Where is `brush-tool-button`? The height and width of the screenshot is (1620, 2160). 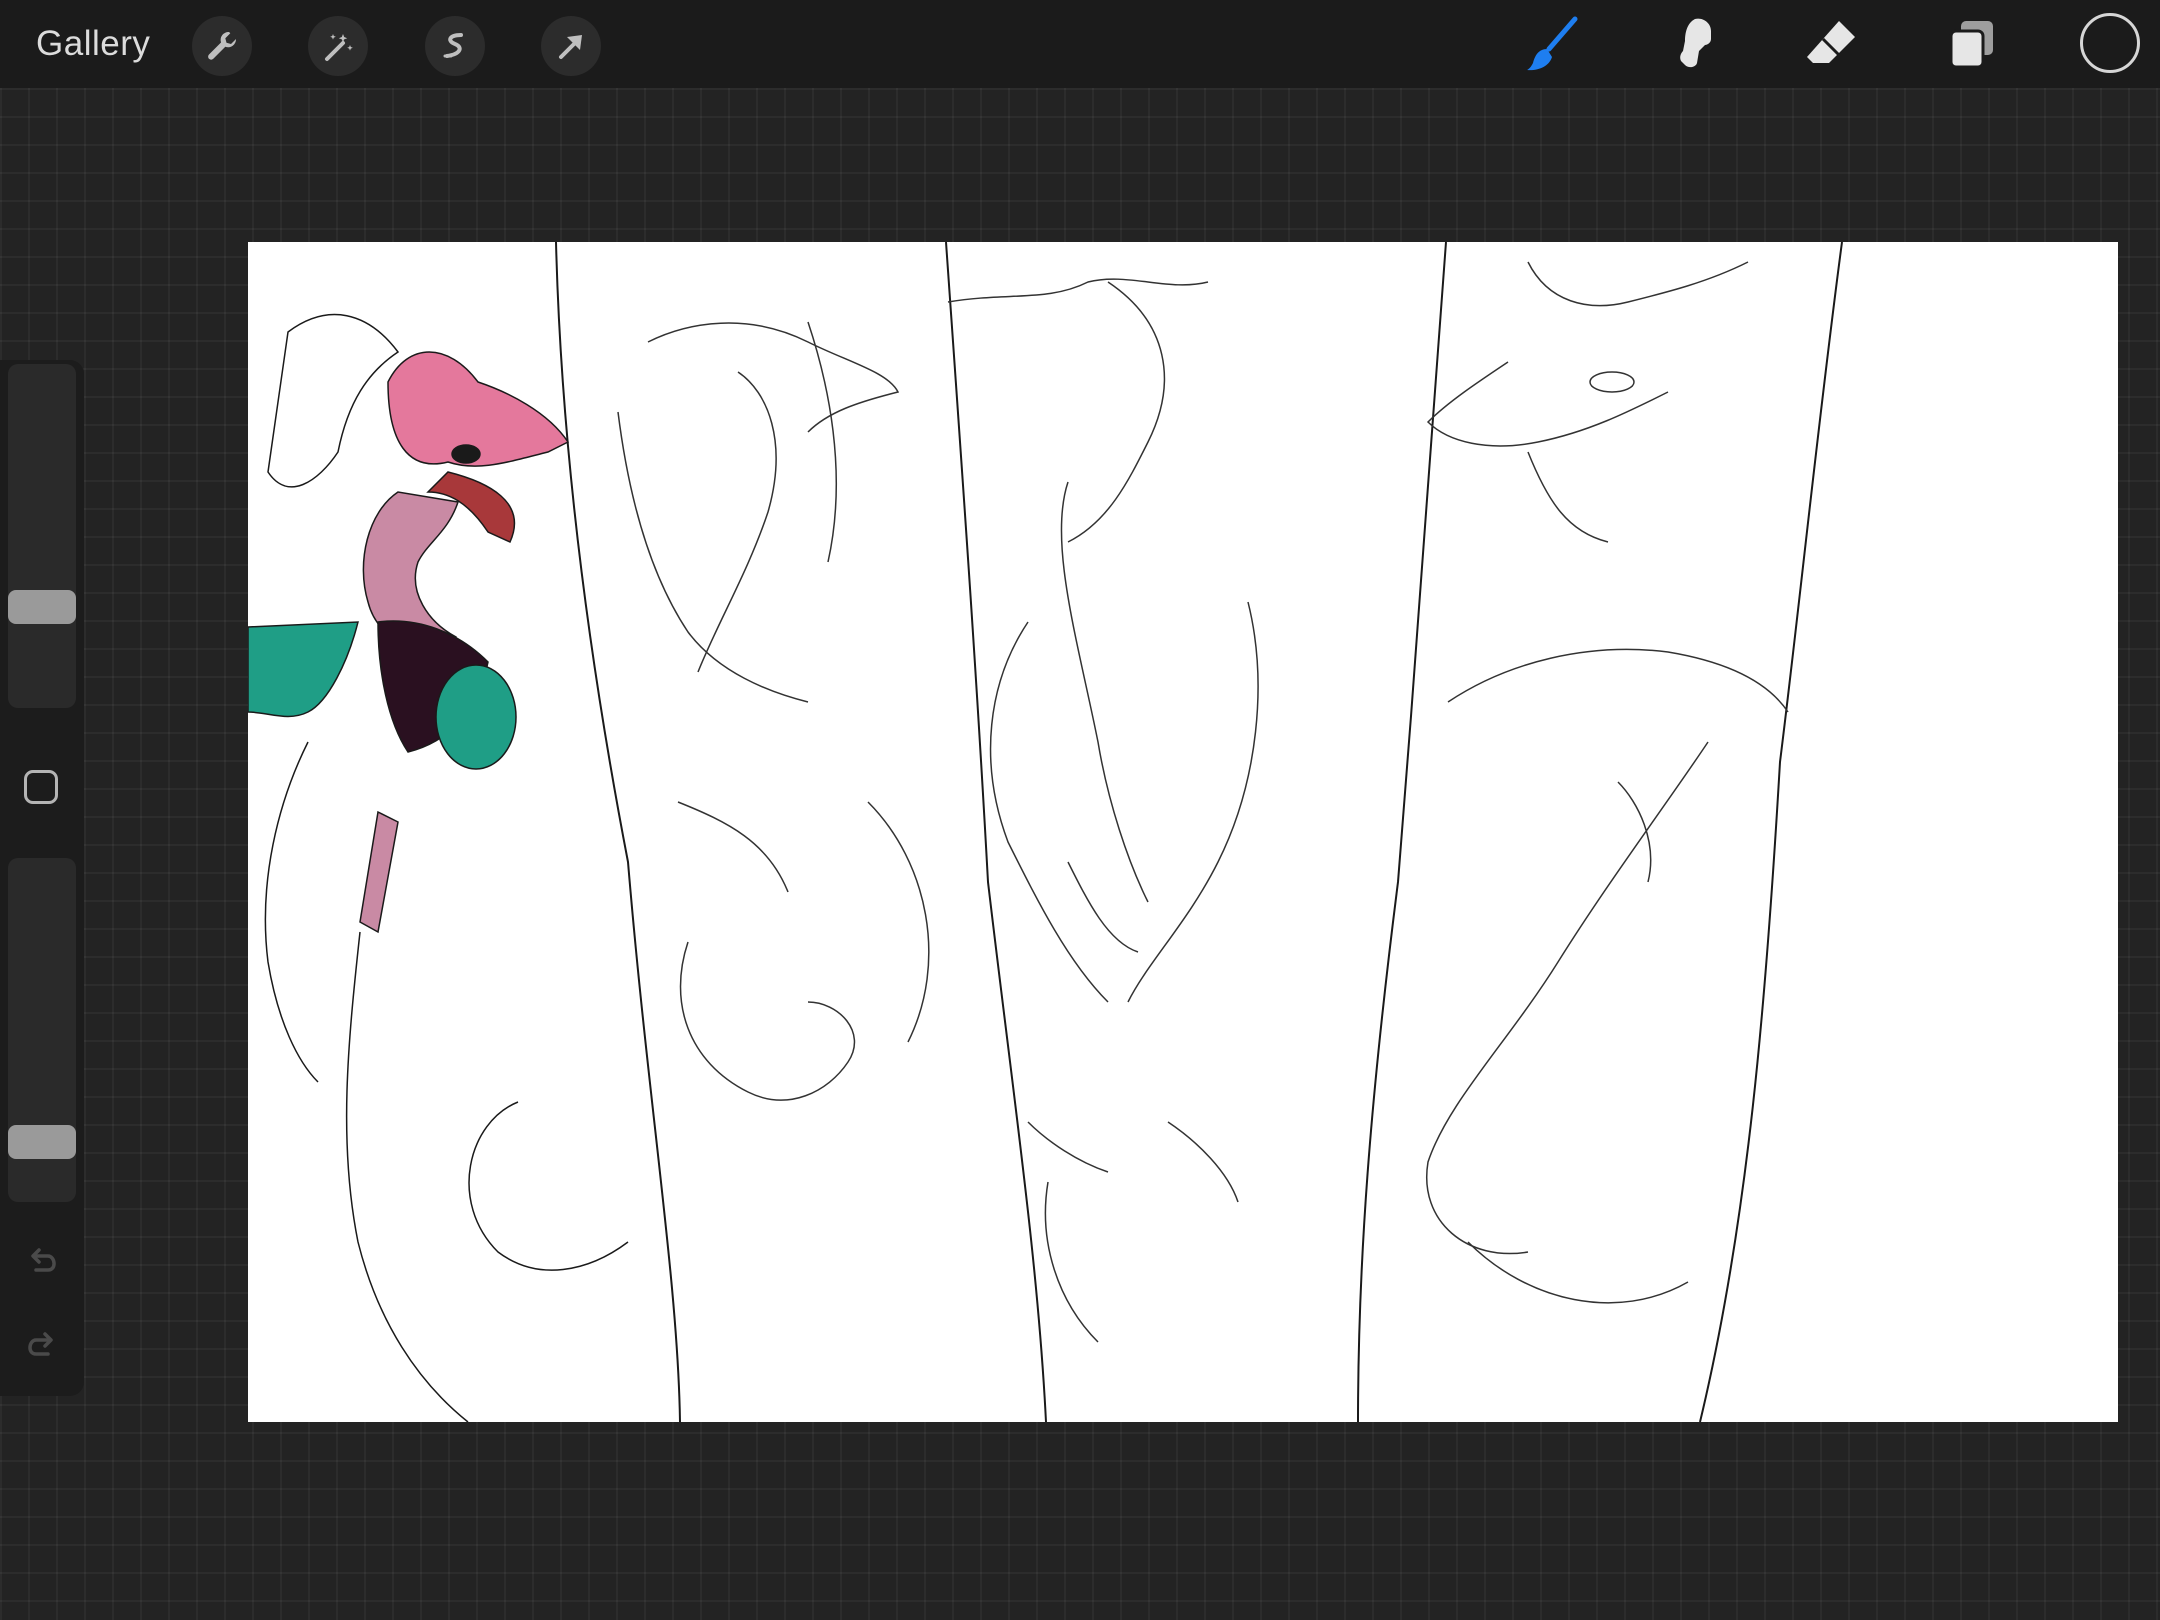 brush-tool-button is located at coordinates (1552, 44).